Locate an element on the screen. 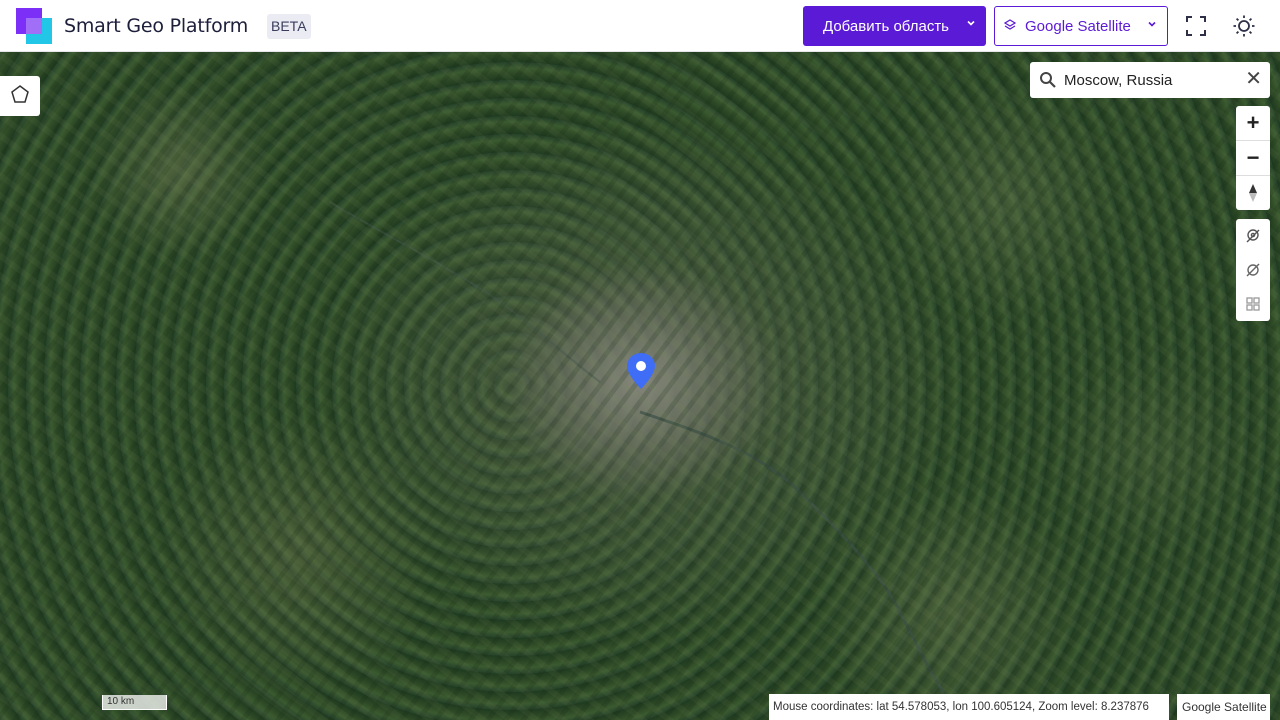 This screenshot has height=720, width=1280. geofence-icon is located at coordinates (1253, 236).